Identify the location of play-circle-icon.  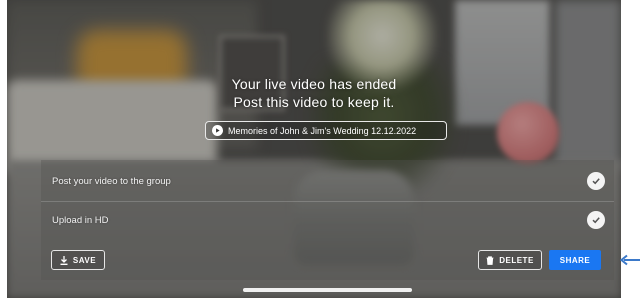
(217, 130).